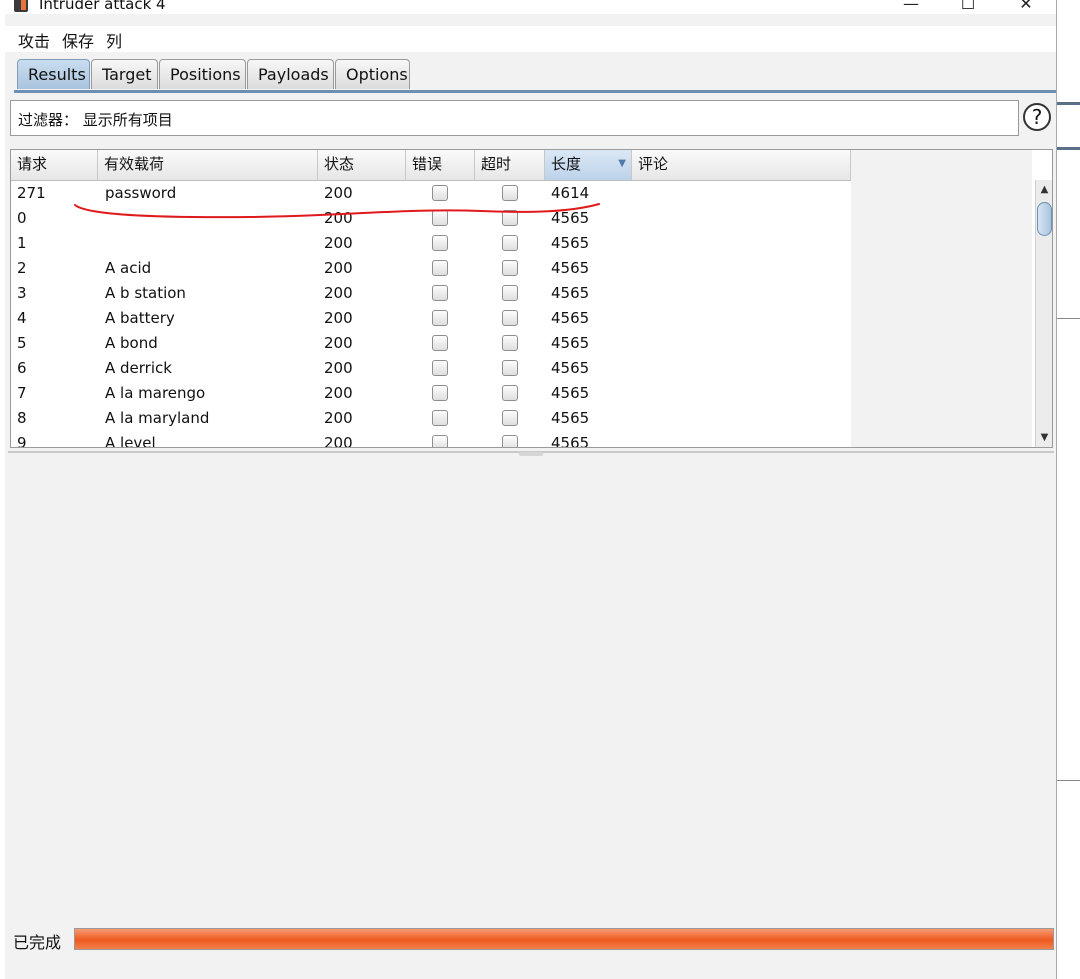  Describe the element at coordinates (114, 40) in the screenshot. I see `menu-columns: 列` at that location.